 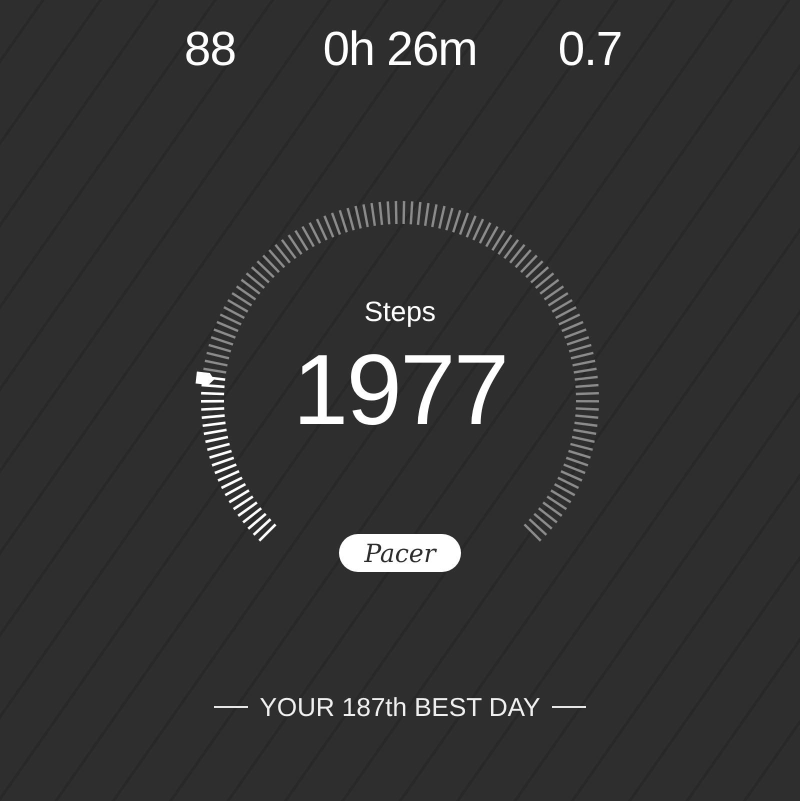 What do you see at coordinates (590, 50) in the screenshot?
I see `stat-value: 0.7` at bounding box center [590, 50].